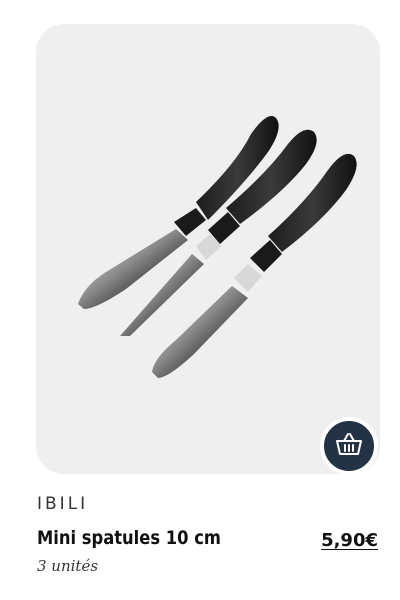 The width and height of the screenshot is (400, 600). Describe the element at coordinates (68, 566) in the screenshot. I see `product-units: 3 unités` at that location.